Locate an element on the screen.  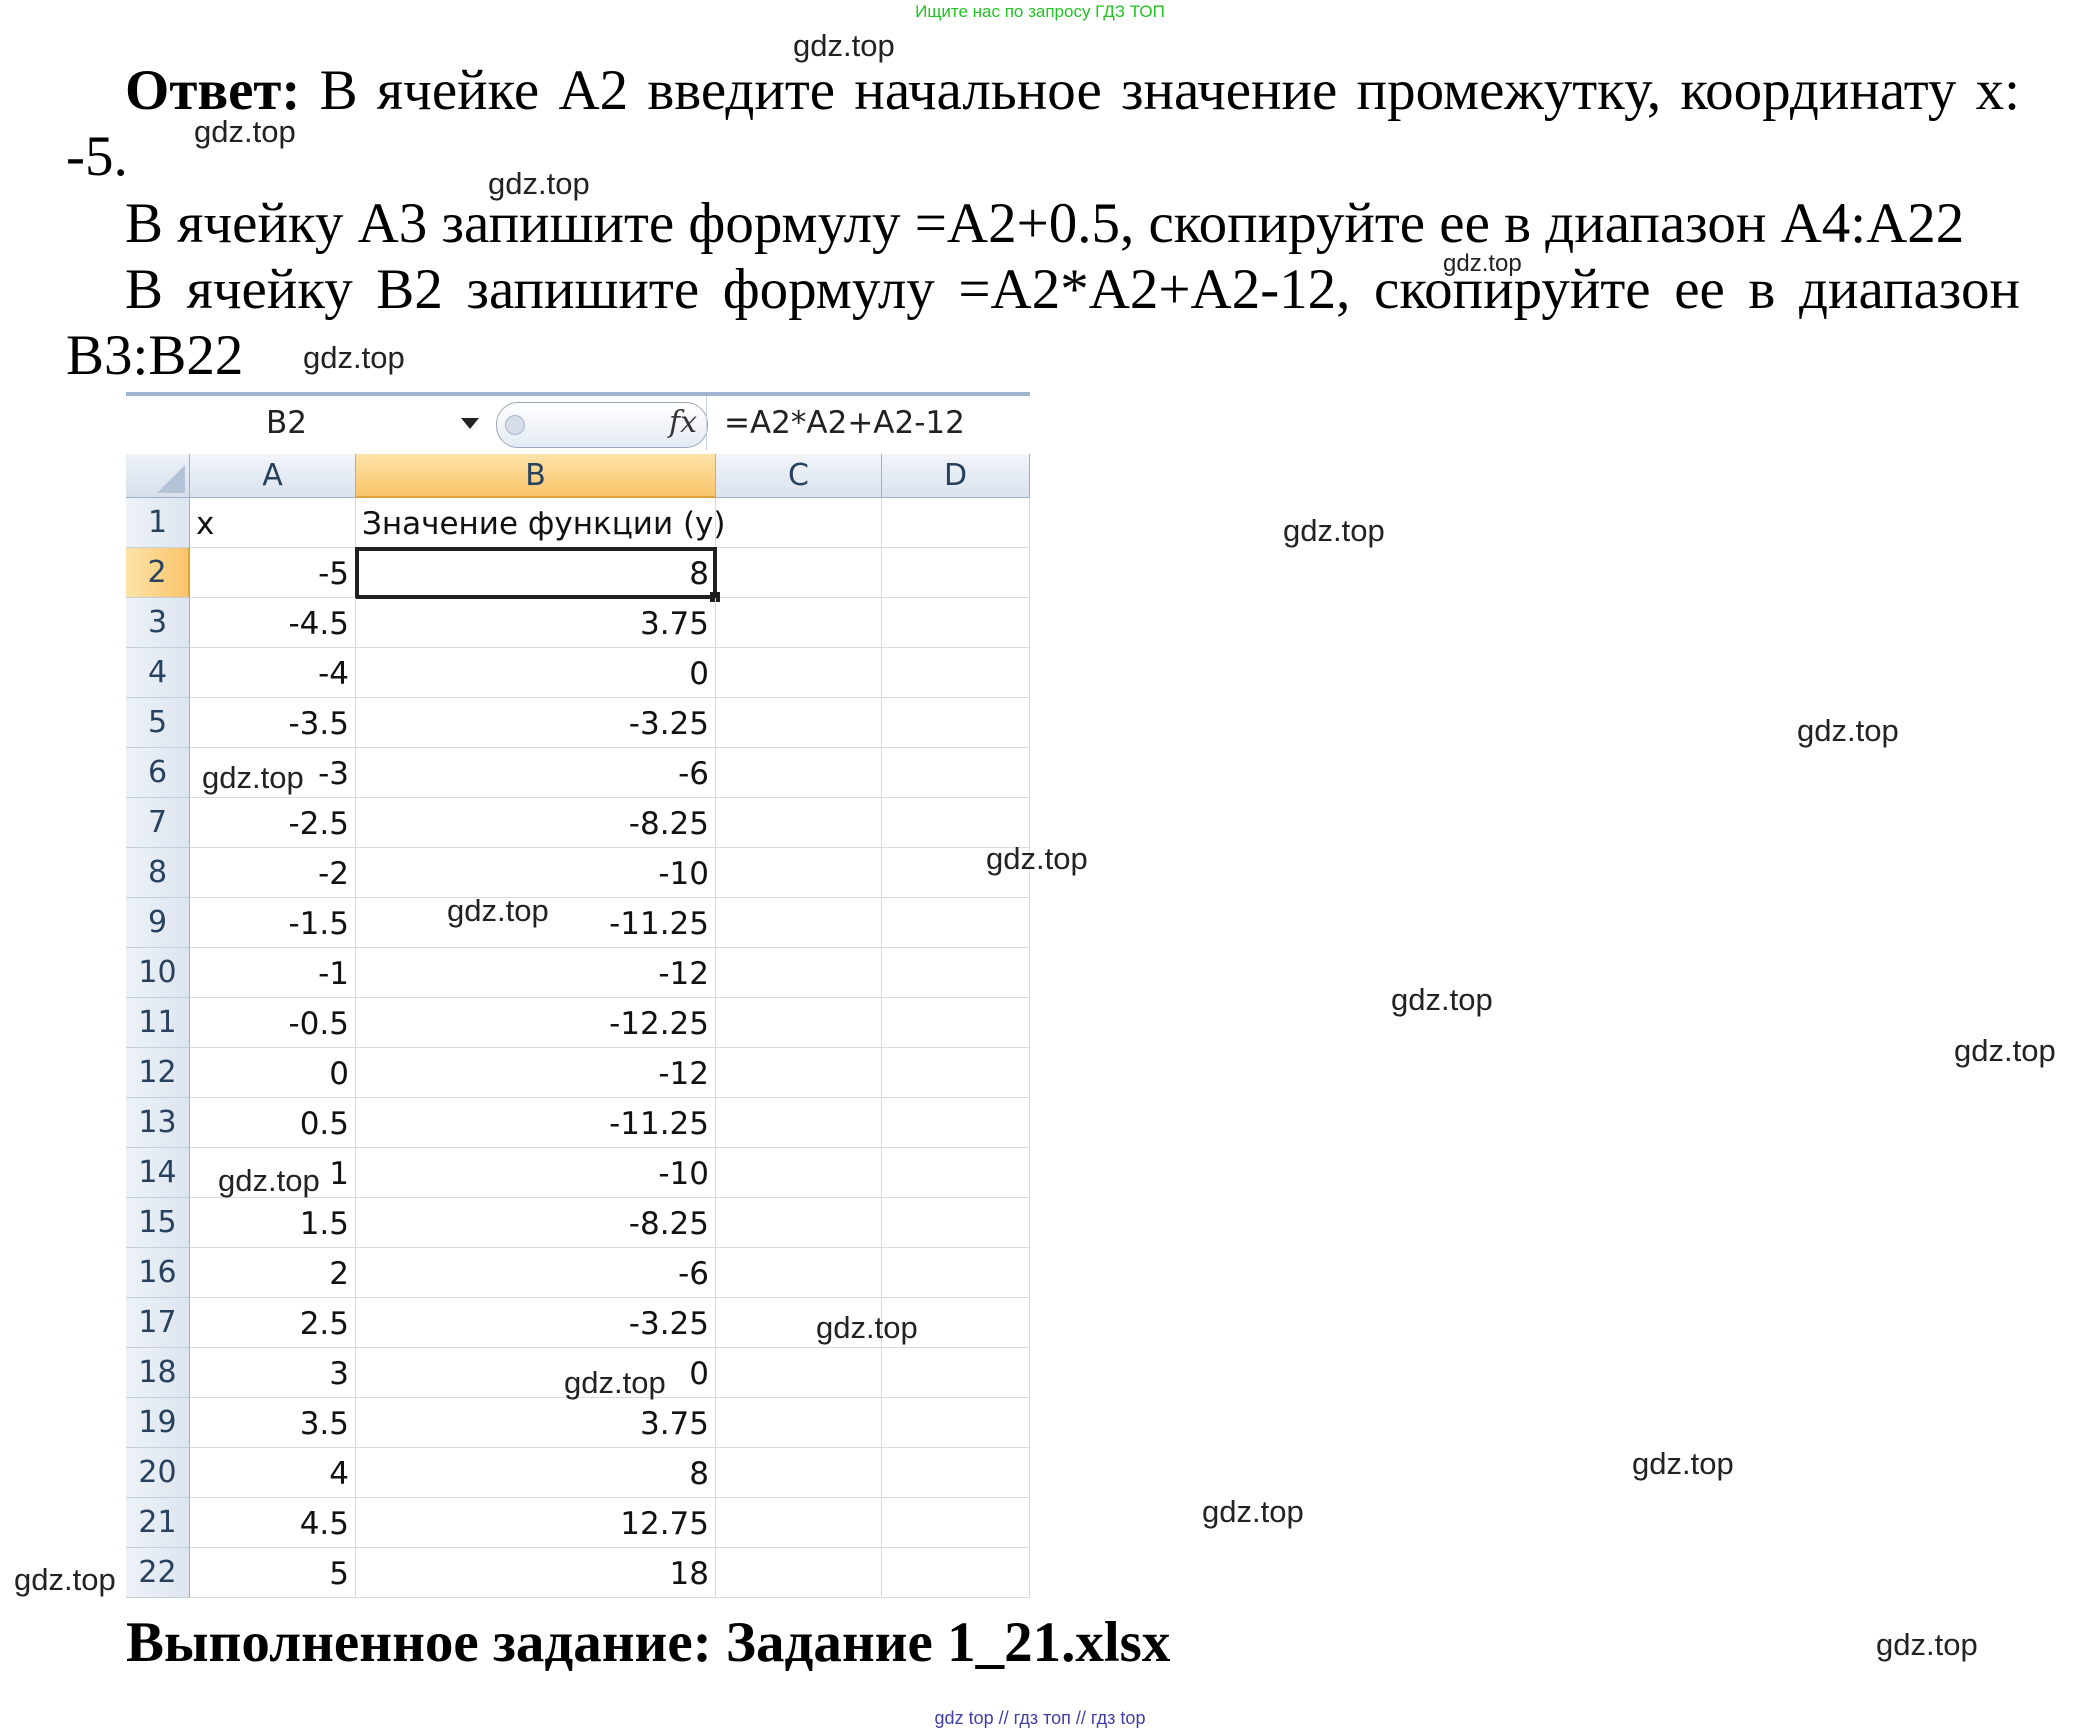
row-header: 10 is located at coordinates (158, 973).